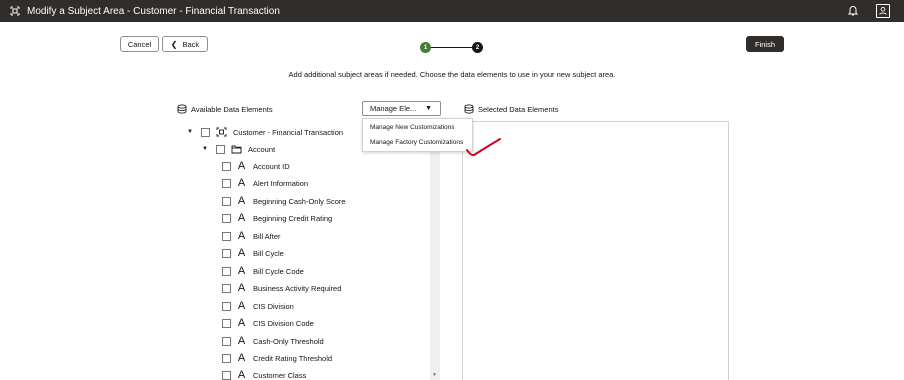 This screenshot has width=904, height=380. What do you see at coordinates (451, 47) in the screenshot?
I see `step-connector` at bounding box center [451, 47].